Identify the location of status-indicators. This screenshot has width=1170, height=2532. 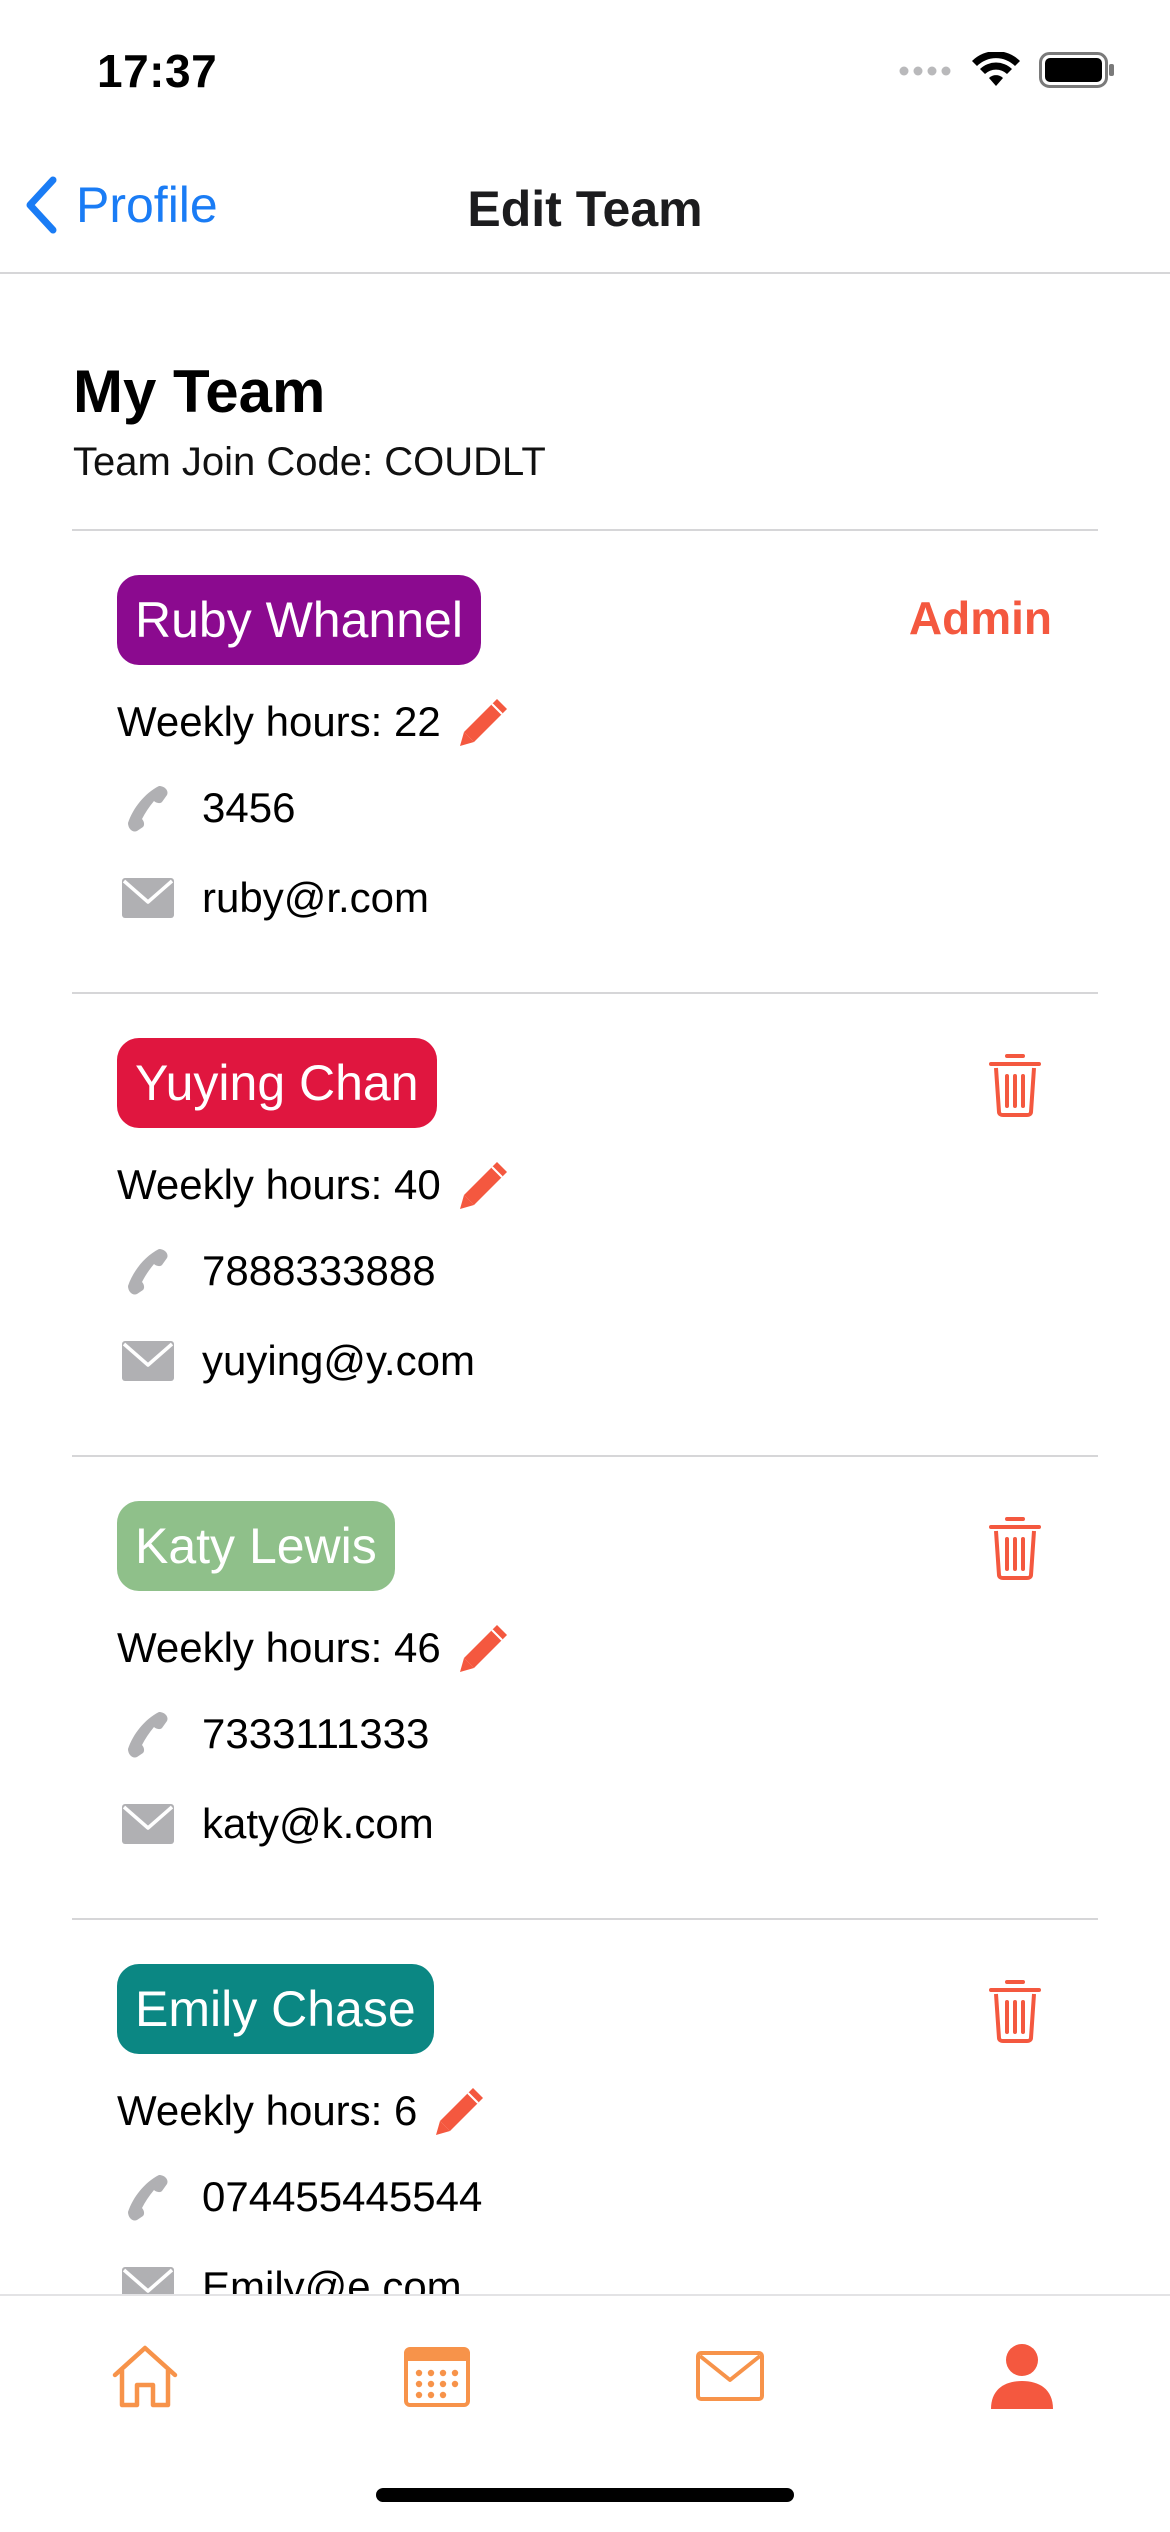
(1007, 72).